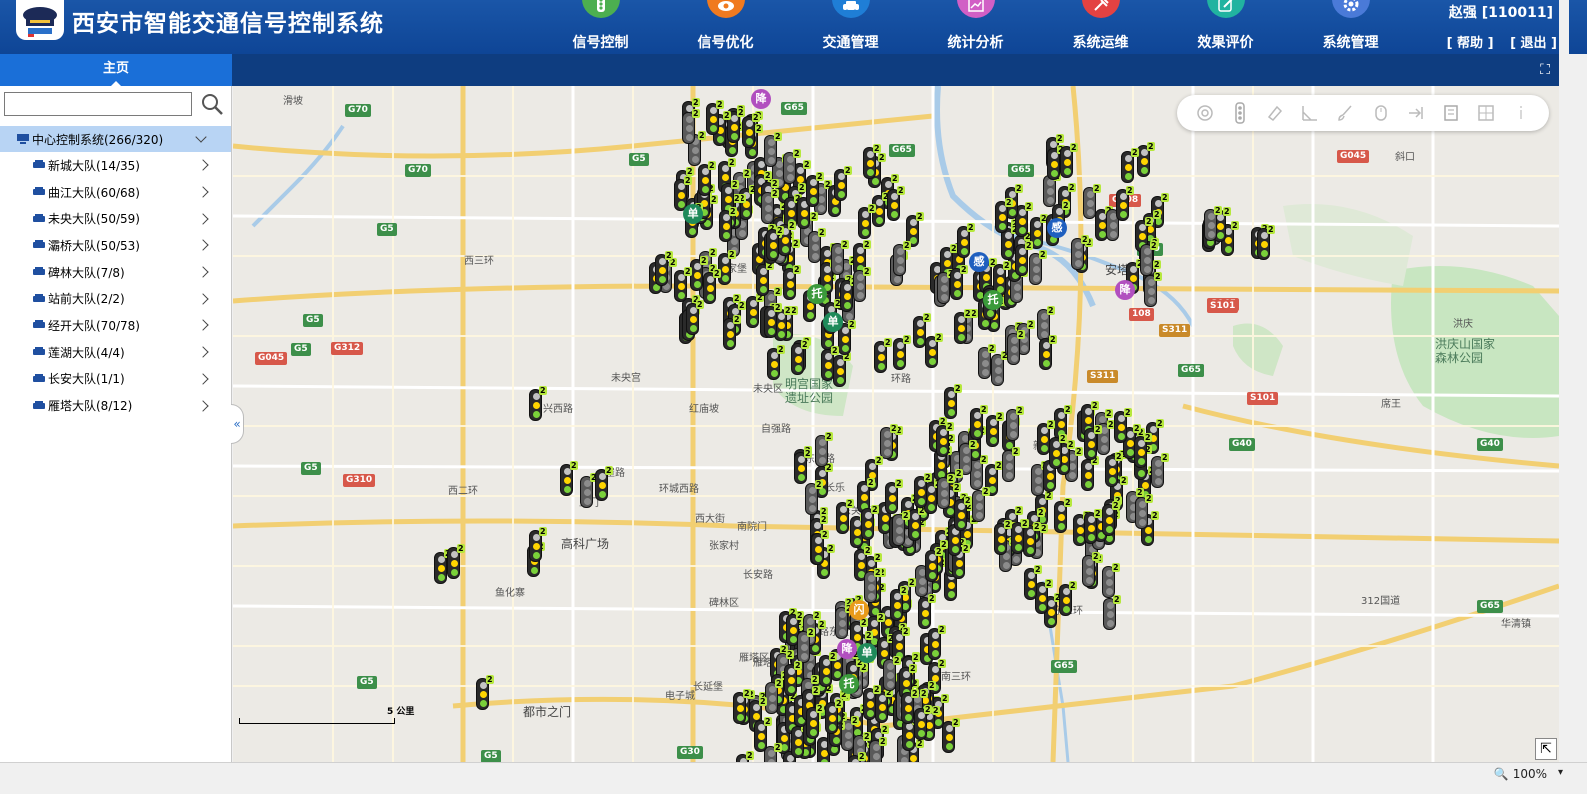  I want to click on zoom-dropdown-icon: ▾, so click(1560, 772).